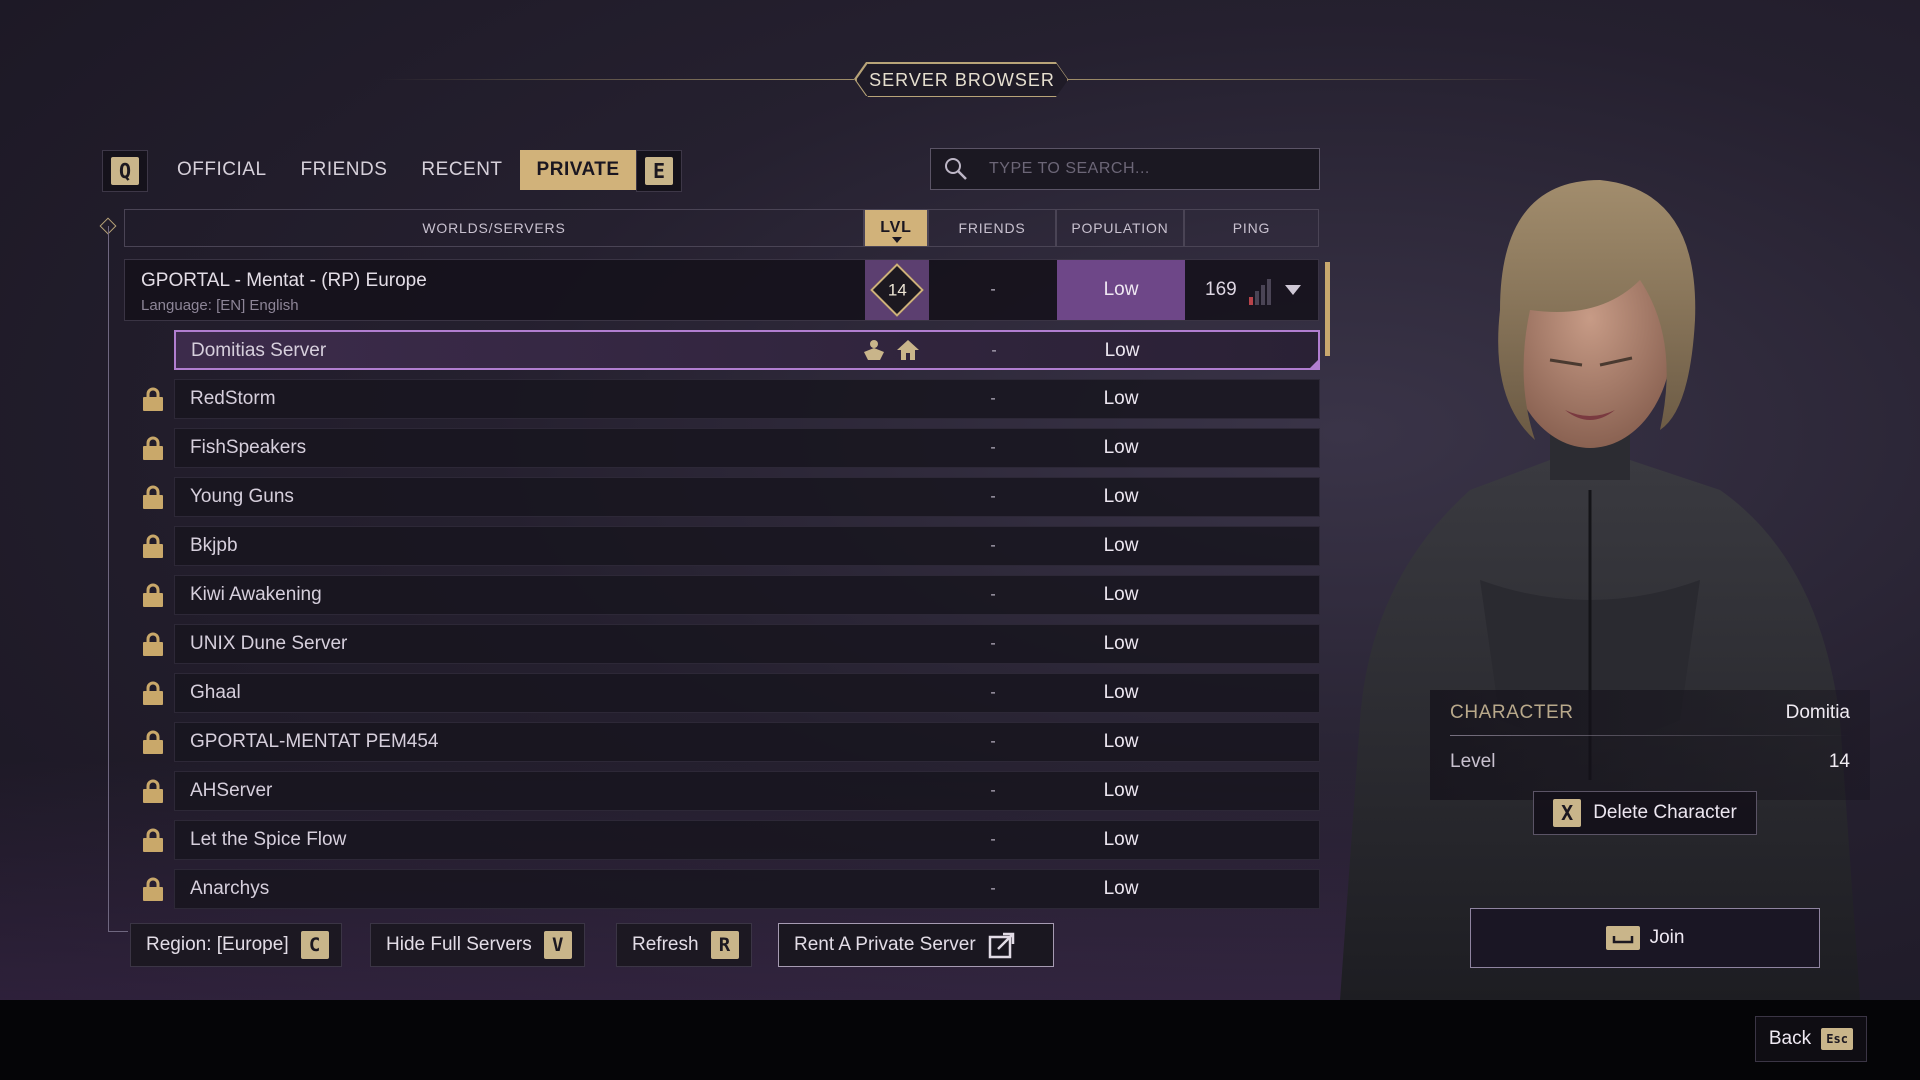 Image resolution: width=1920 pixels, height=1080 pixels. What do you see at coordinates (722, 350) in the screenshot?
I see `server-row: Domitias Server - Low` at bounding box center [722, 350].